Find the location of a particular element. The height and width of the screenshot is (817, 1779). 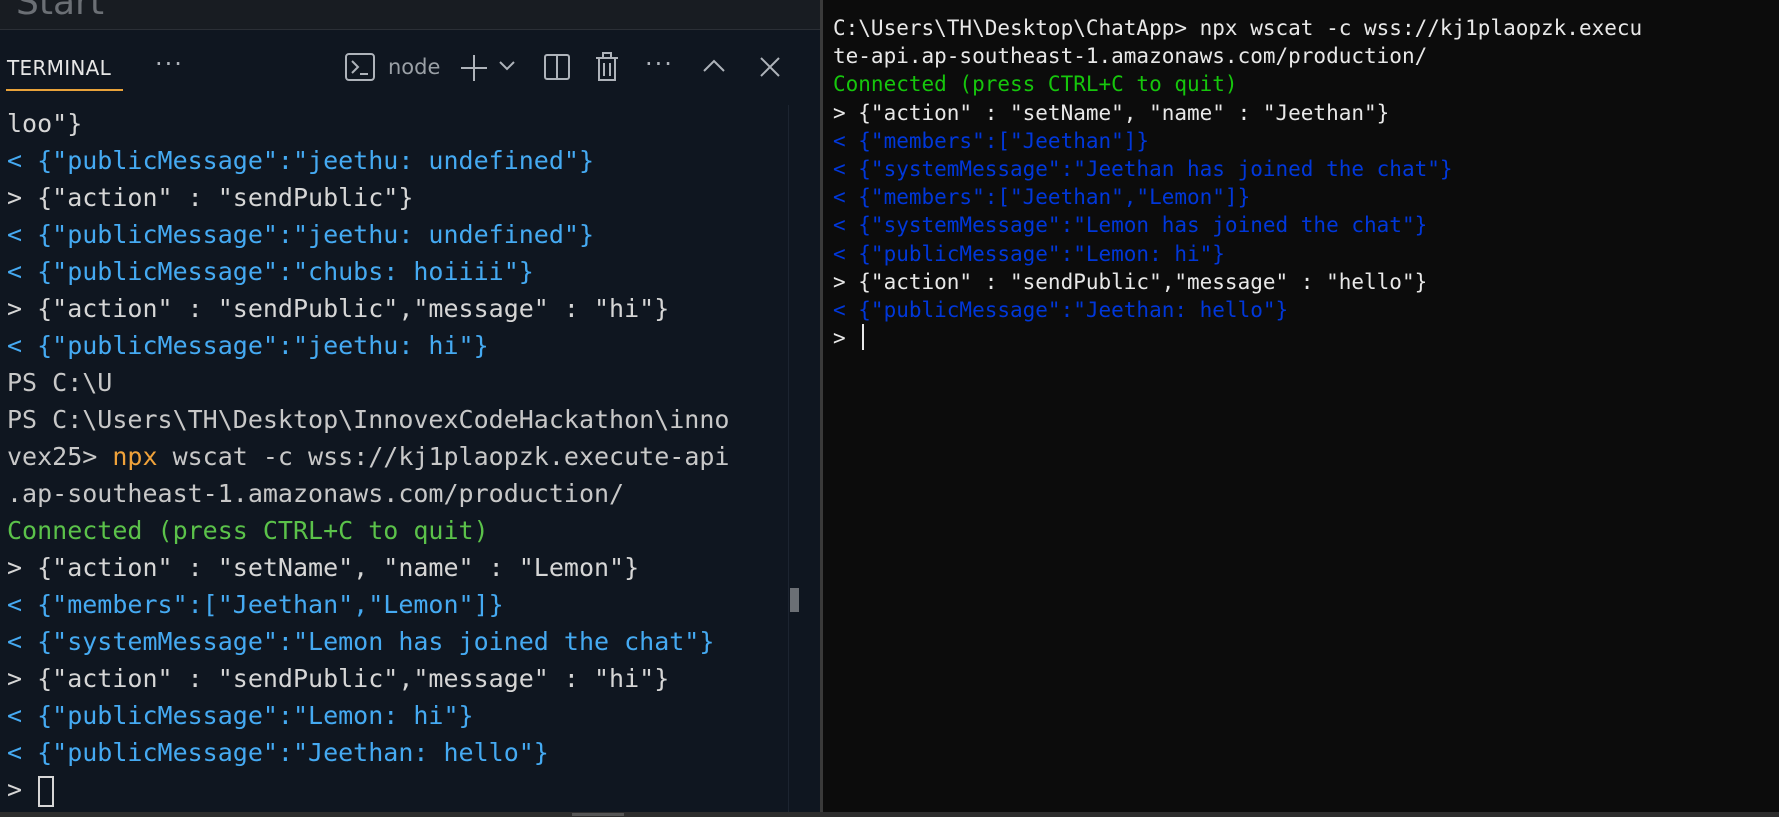

tab-terminal: TERMINAL is located at coordinates (59, 68).